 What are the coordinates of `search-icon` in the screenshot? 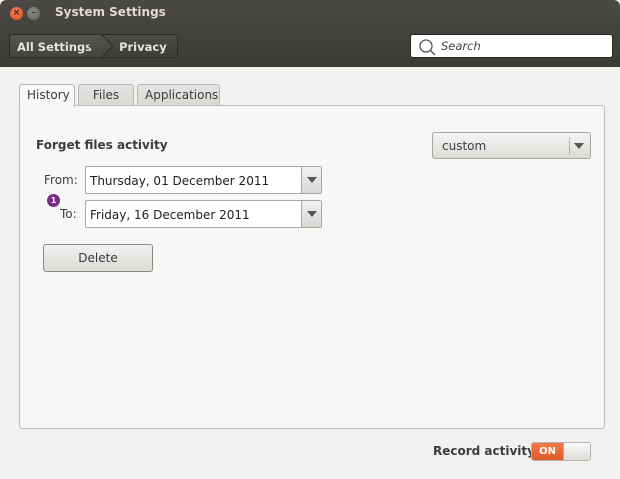 It's located at (427, 47).